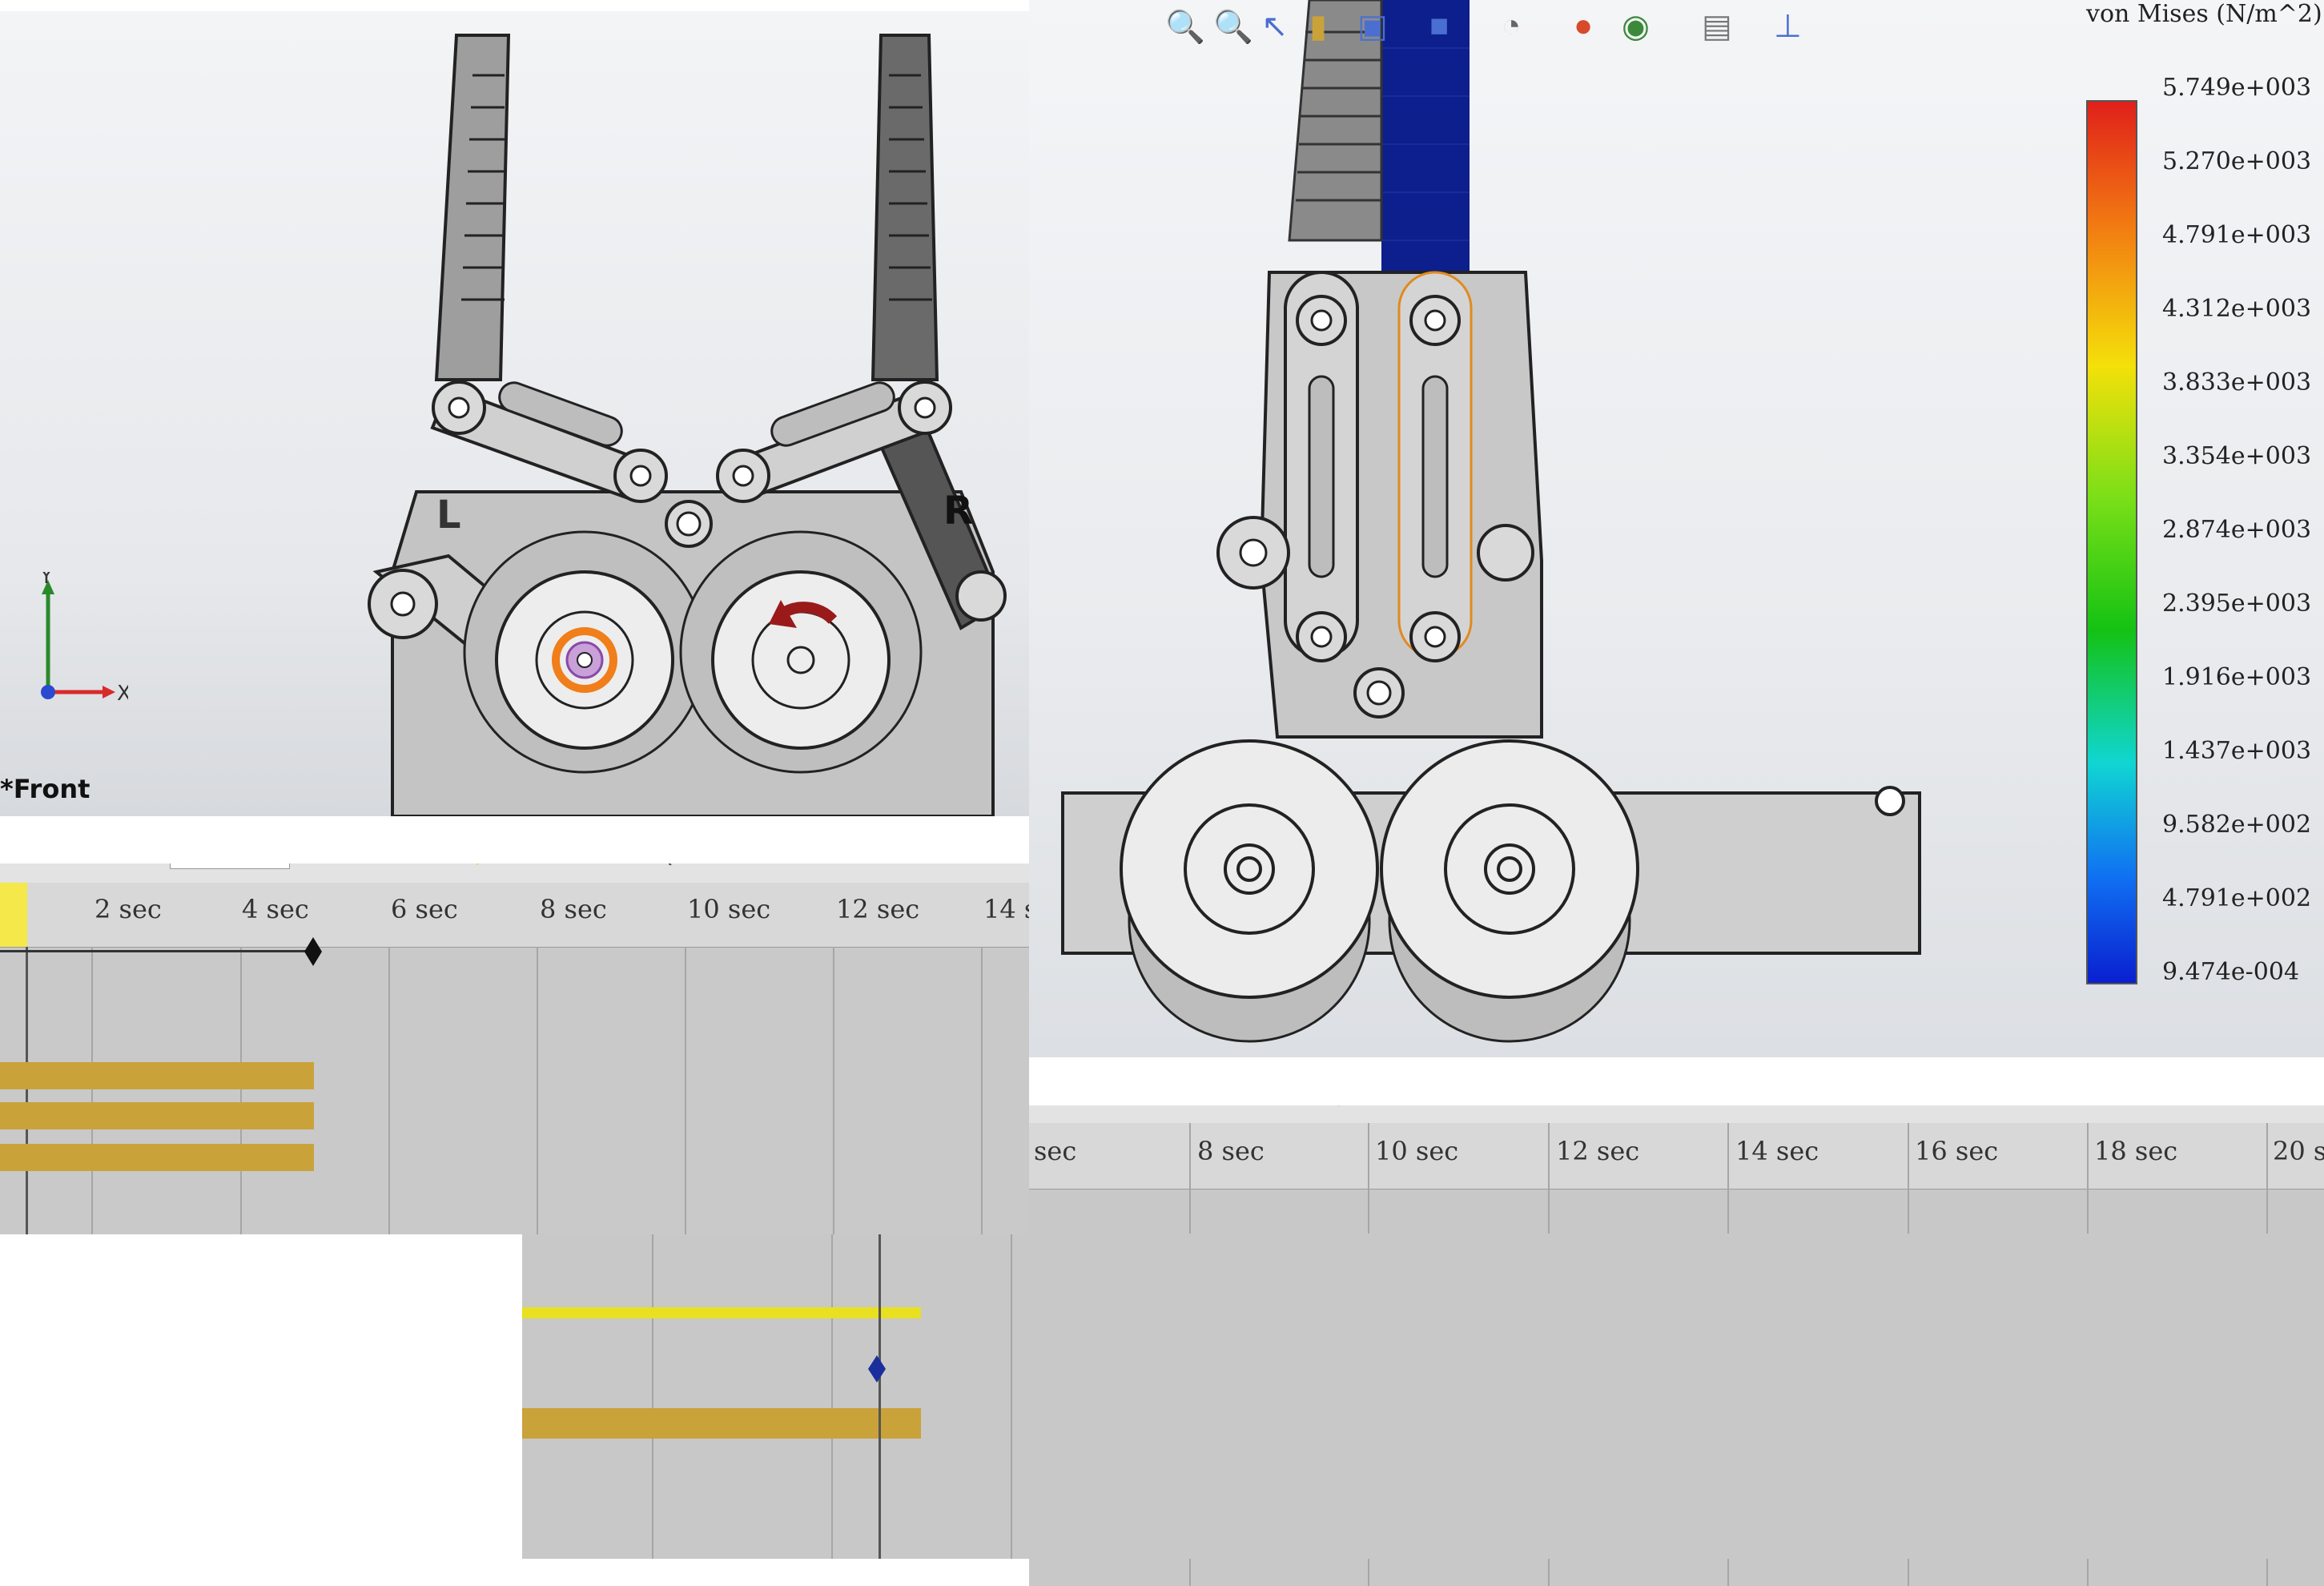 This screenshot has width=2324, height=1586. I want to click on view-settings-icon: ▤, so click(1717, 26).